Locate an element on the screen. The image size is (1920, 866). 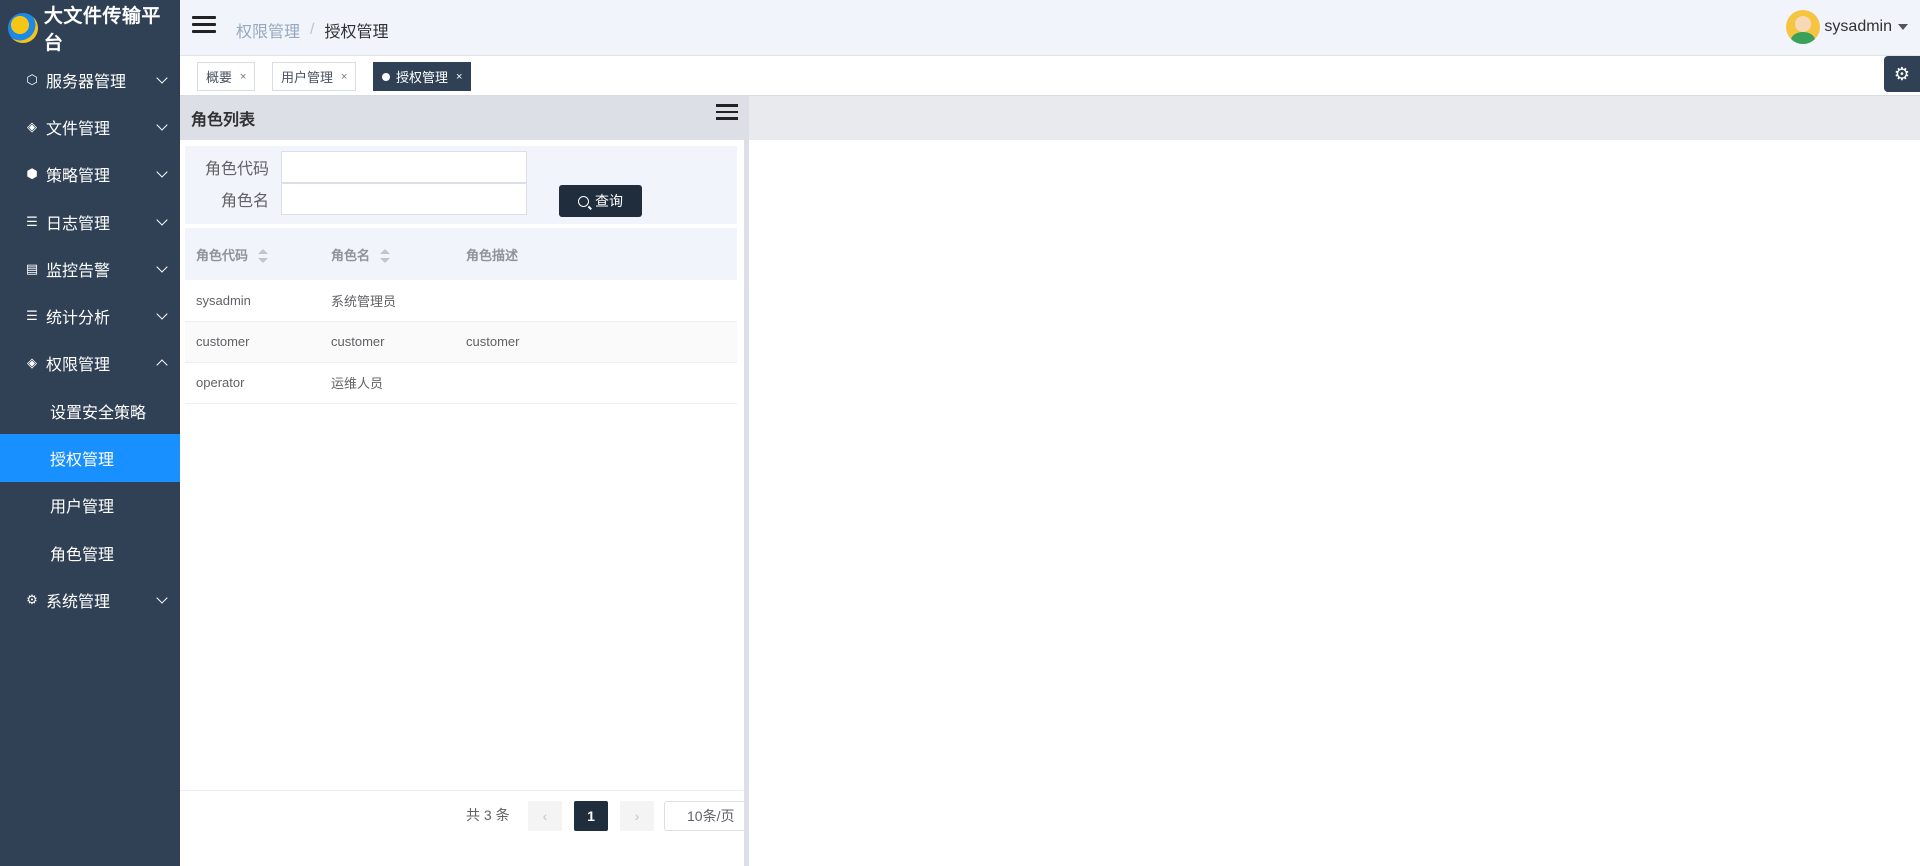
table-row: operator 运维人员 is located at coordinates (461, 383).